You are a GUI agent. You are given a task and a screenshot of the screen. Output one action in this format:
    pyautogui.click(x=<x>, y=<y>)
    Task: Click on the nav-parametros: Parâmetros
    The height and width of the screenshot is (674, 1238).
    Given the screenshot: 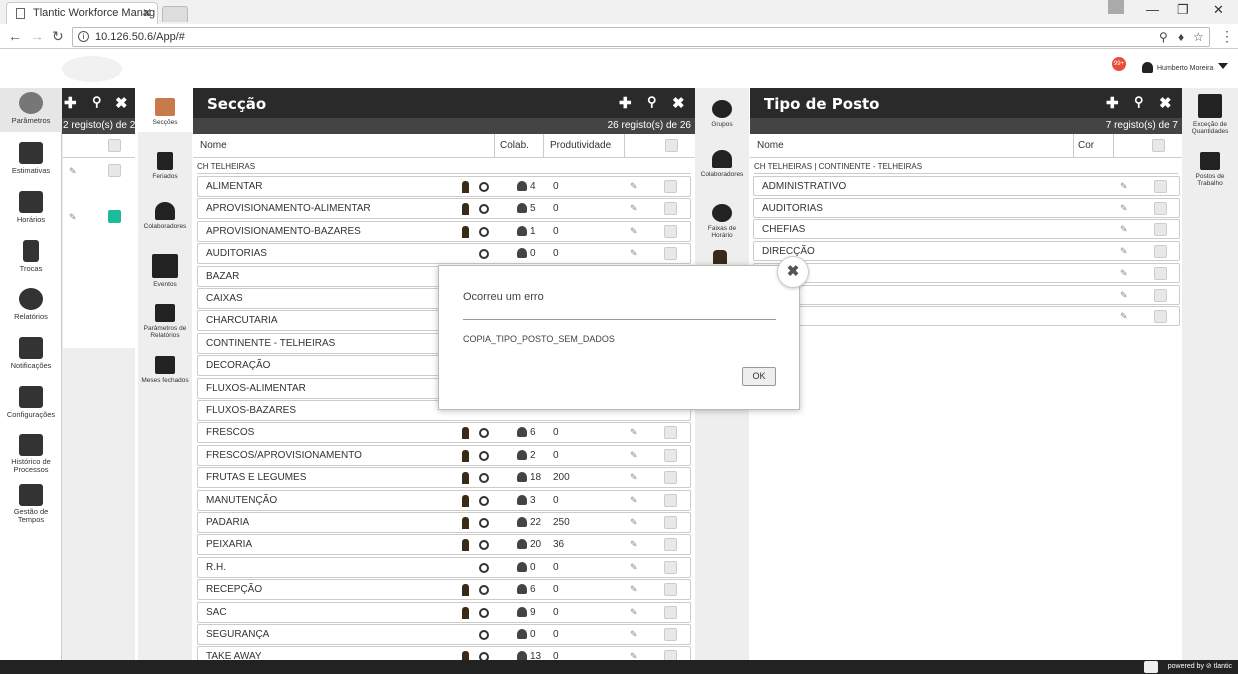 What is the action you would take?
    pyautogui.click(x=31, y=110)
    